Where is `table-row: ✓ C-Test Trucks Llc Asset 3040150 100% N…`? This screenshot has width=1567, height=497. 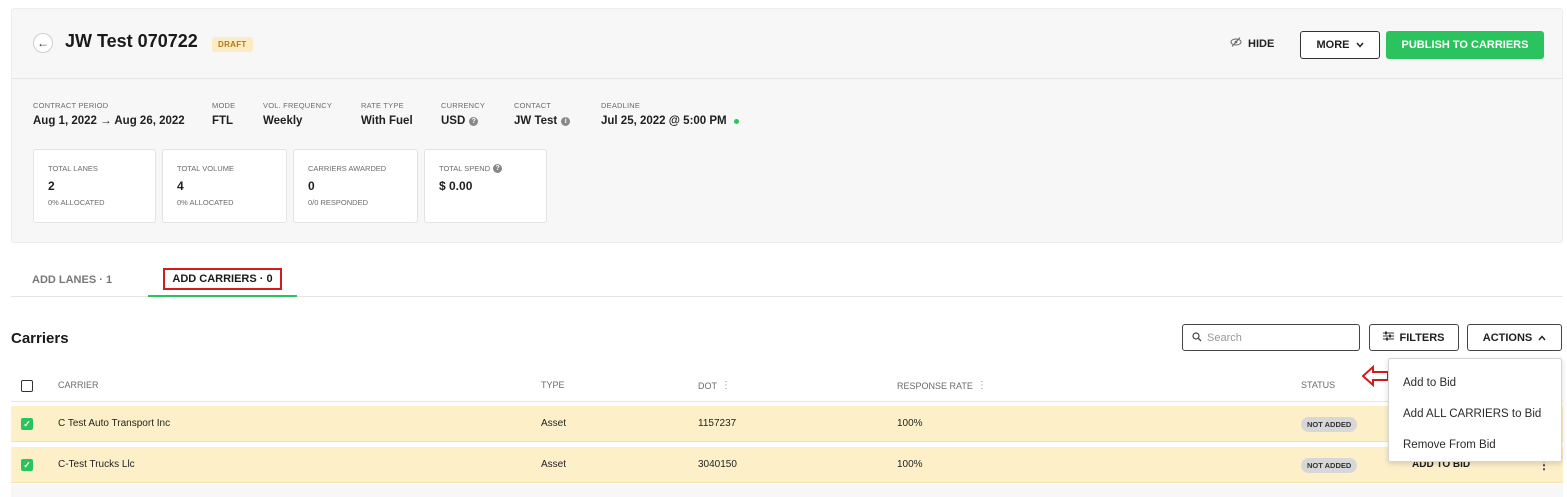
table-row: ✓ C-Test Trucks Llc Asset 3040150 100% N… is located at coordinates (787, 465).